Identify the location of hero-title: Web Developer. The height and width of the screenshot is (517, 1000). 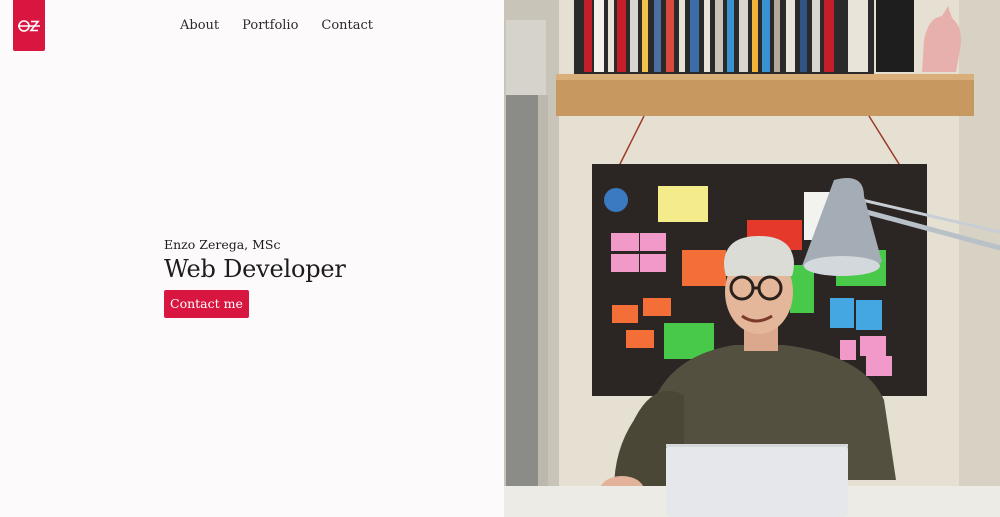
(255, 269).